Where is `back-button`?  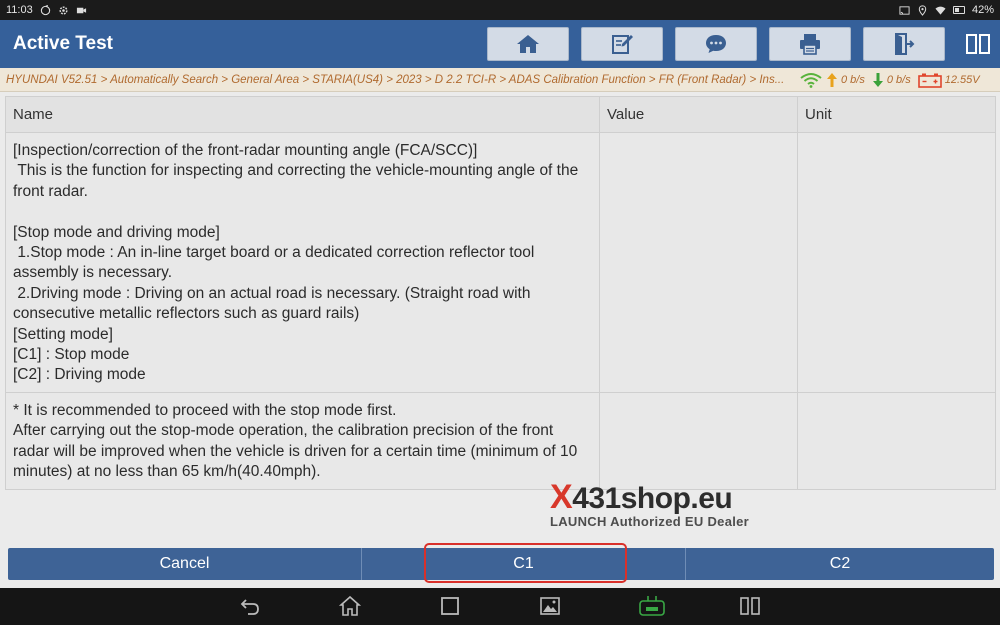
back-button is located at coordinates (250, 606).